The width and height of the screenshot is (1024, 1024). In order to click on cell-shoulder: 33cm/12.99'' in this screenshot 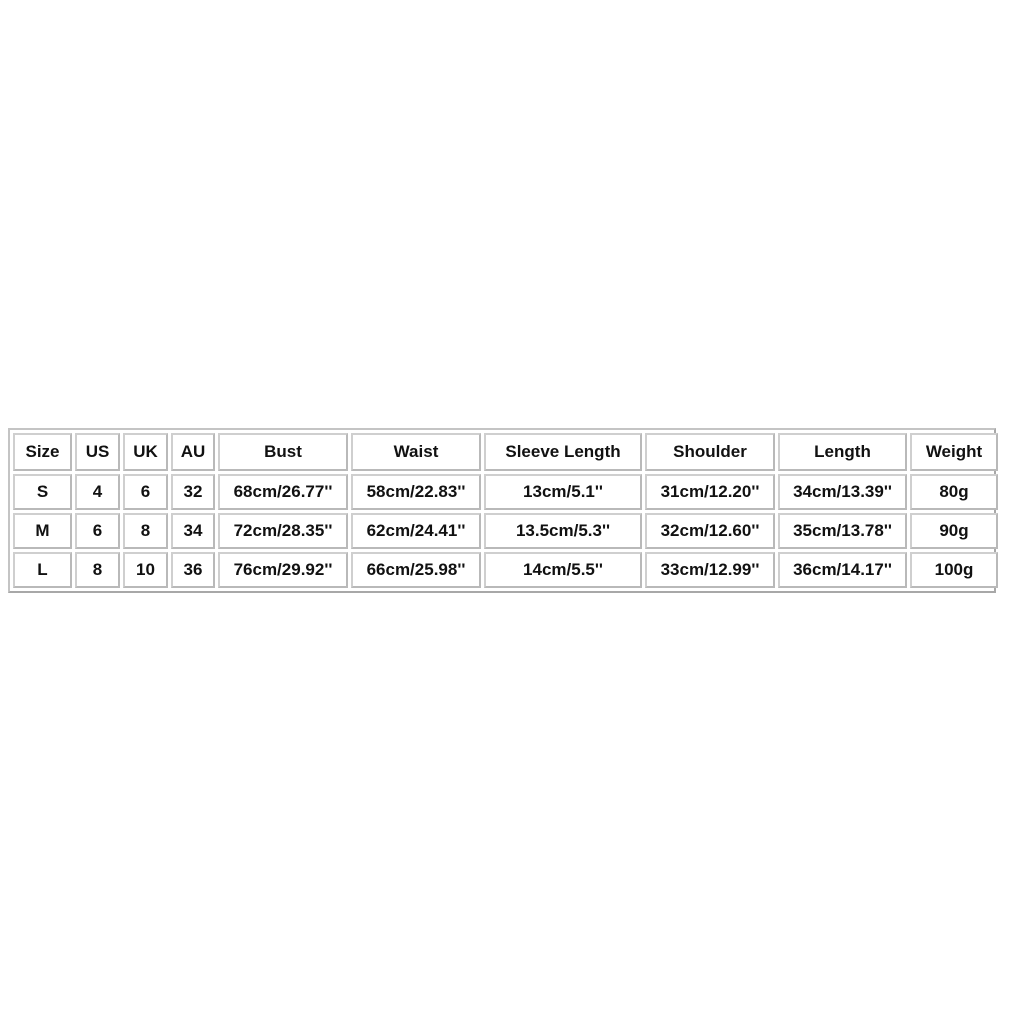, I will do `click(710, 570)`.